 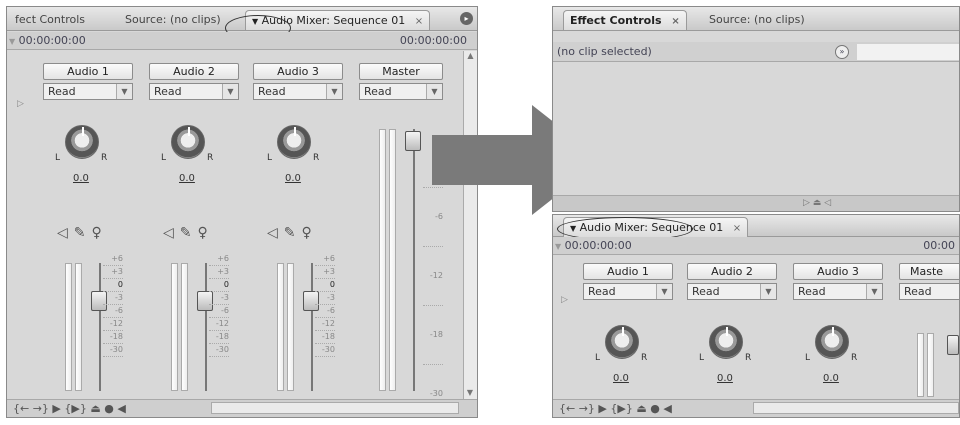 I want to click on master-level-meter, so click(x=392, y=260).